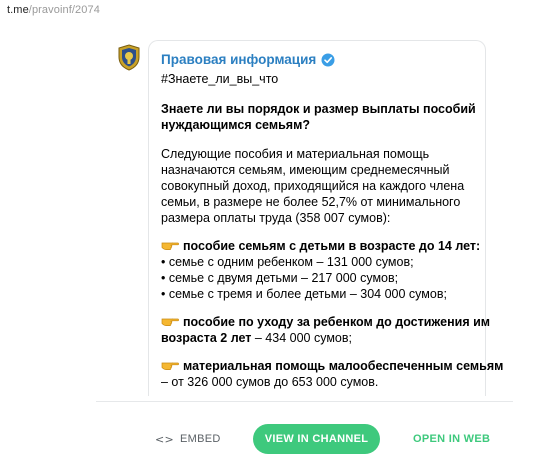 This screenshot has width=560, height=459. Describe the element at coordinates (64, 10) in the screenshot. I see `url-path: /pravoinf/2074` at that location.